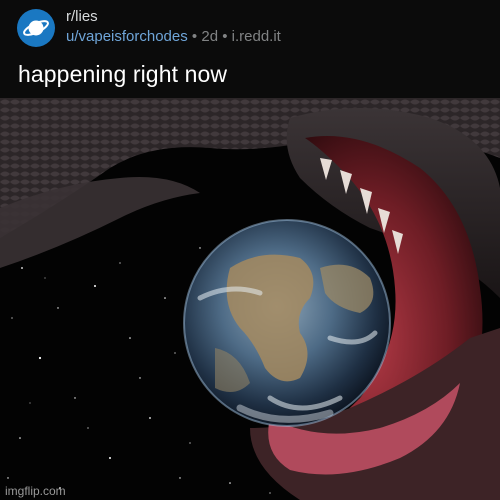 Image resolution: width=500 pixels, height=500 pixels. Describe the element at coordinates (122, 74) in the screenshot. I see `post-title: happening right now` at that location.